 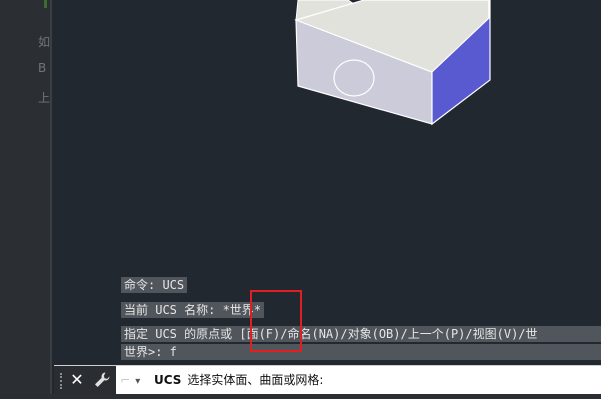 What do you see at coordinates (45, 4) in the screenshot?
I see `panel-accent-mark` at bounding box center [45, 4].